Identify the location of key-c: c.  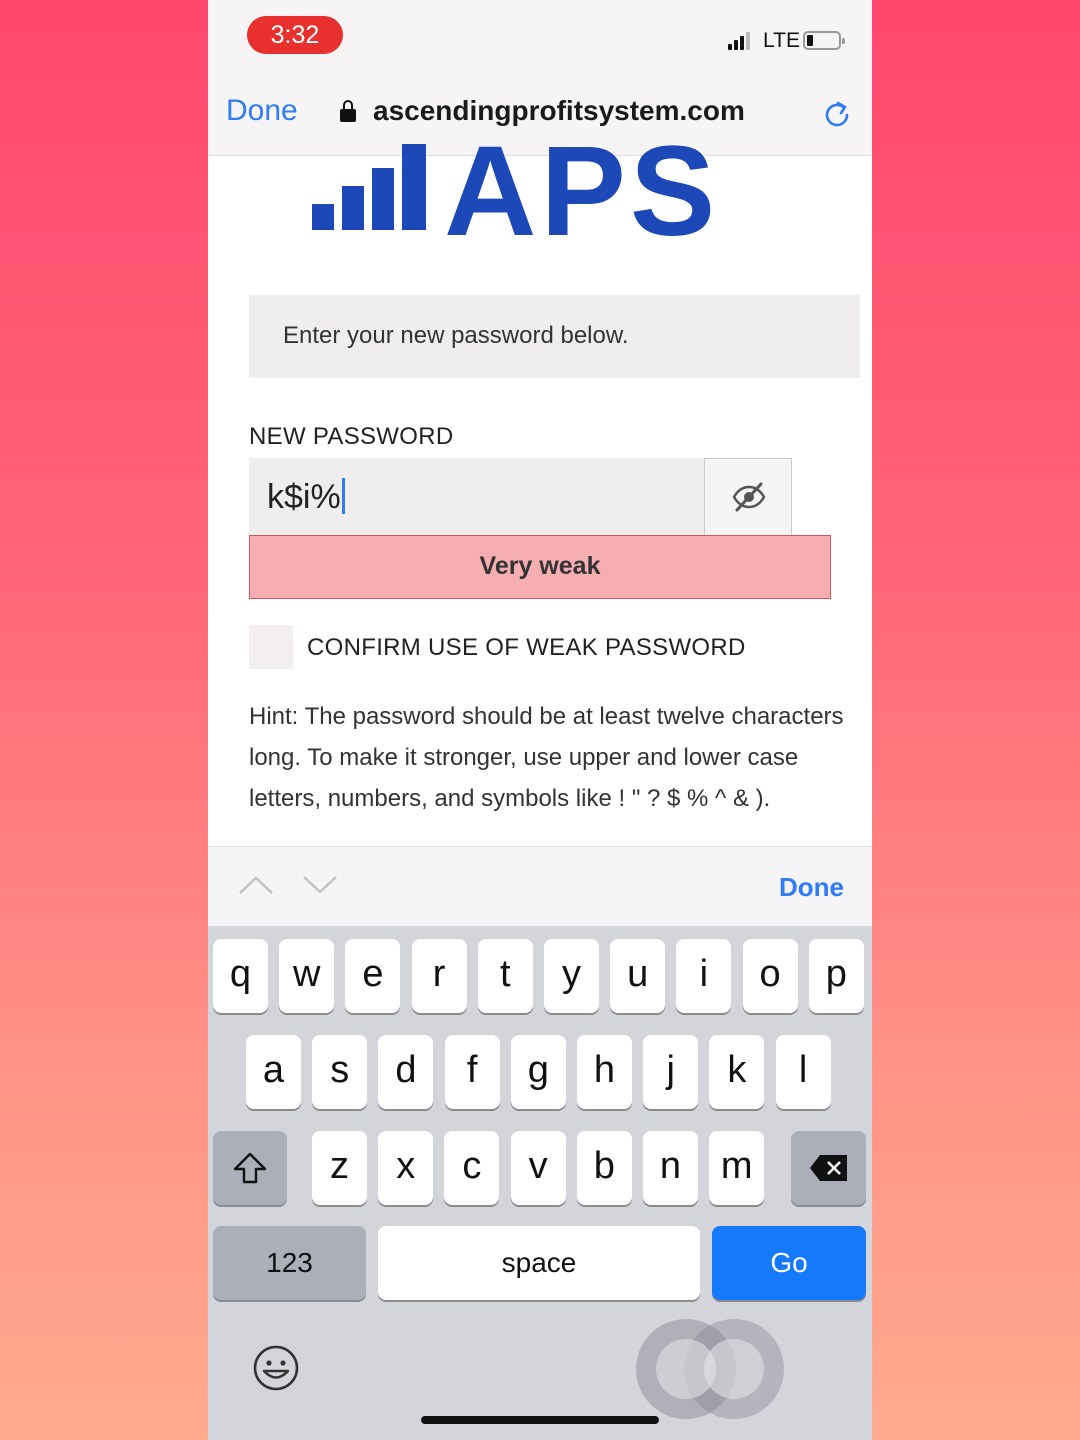
(472, 1168).